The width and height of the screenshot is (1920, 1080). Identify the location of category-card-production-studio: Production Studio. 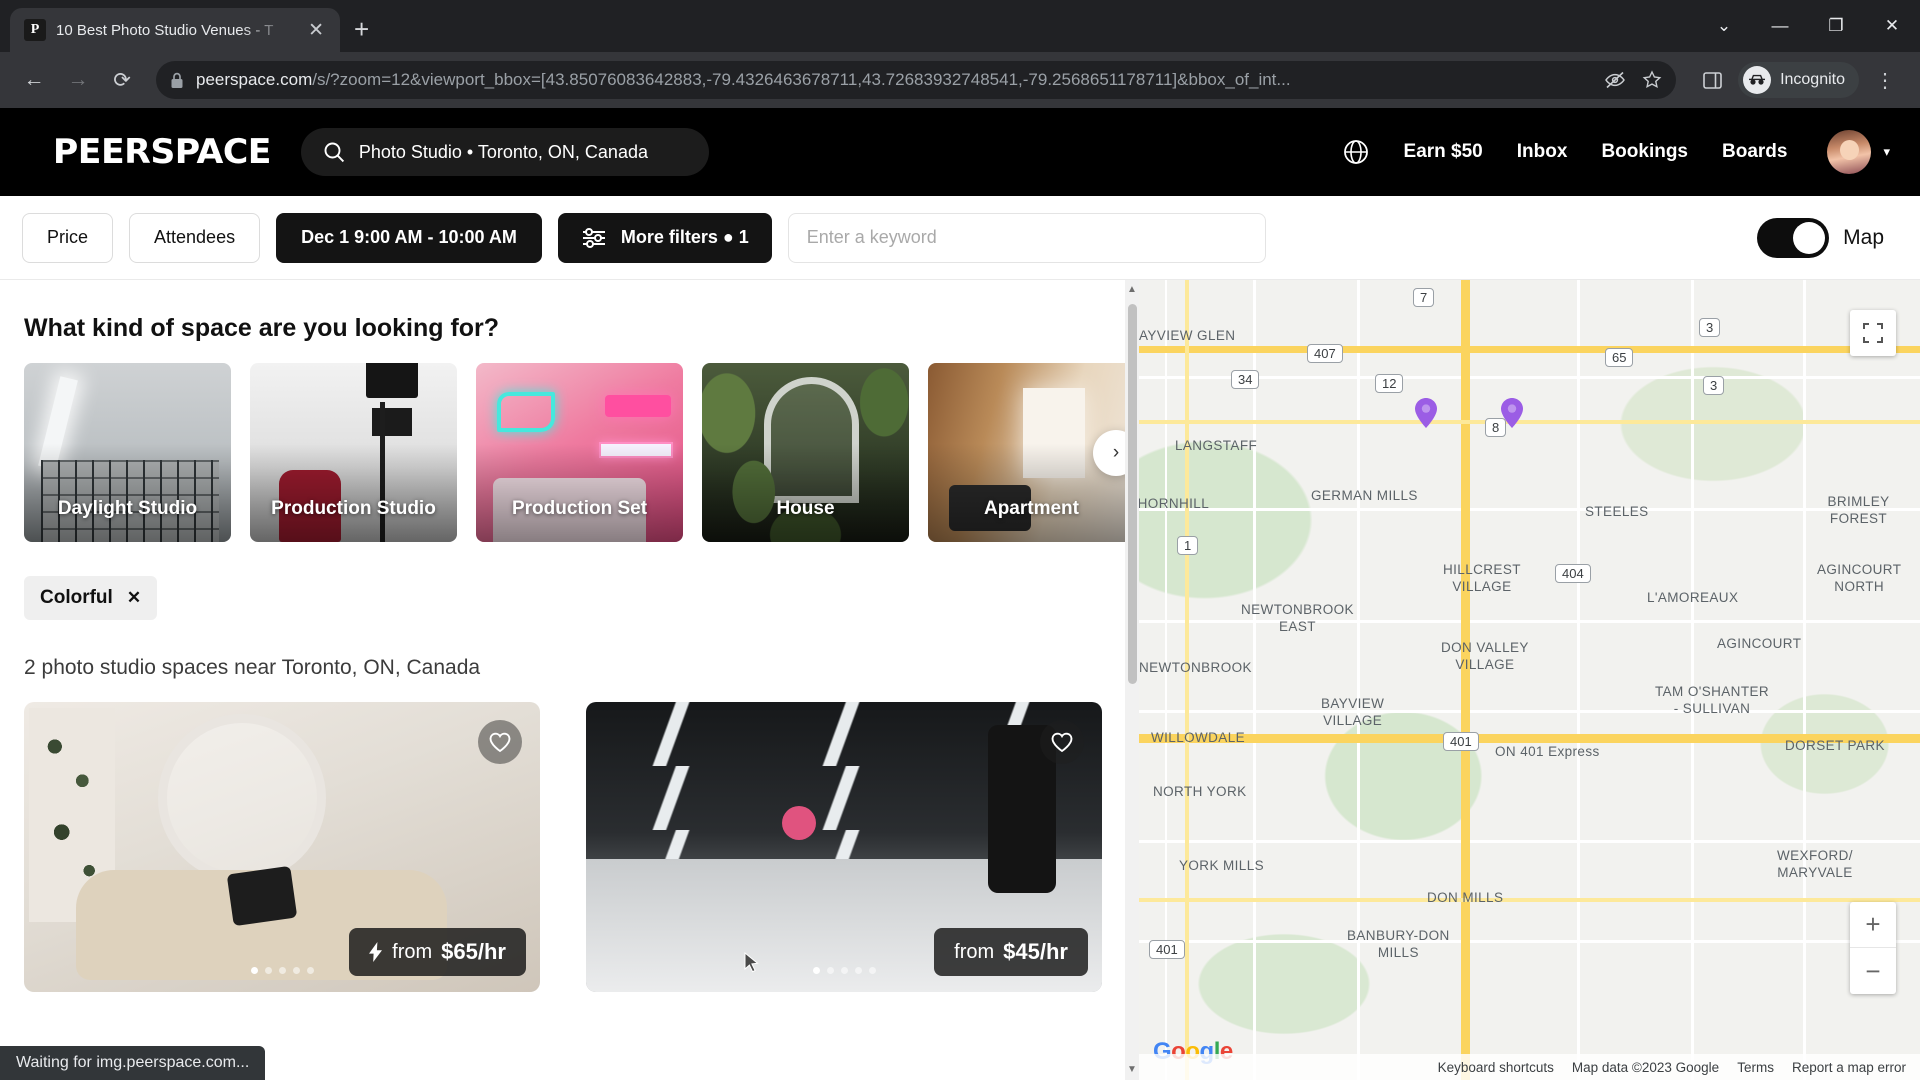
(353, 452).